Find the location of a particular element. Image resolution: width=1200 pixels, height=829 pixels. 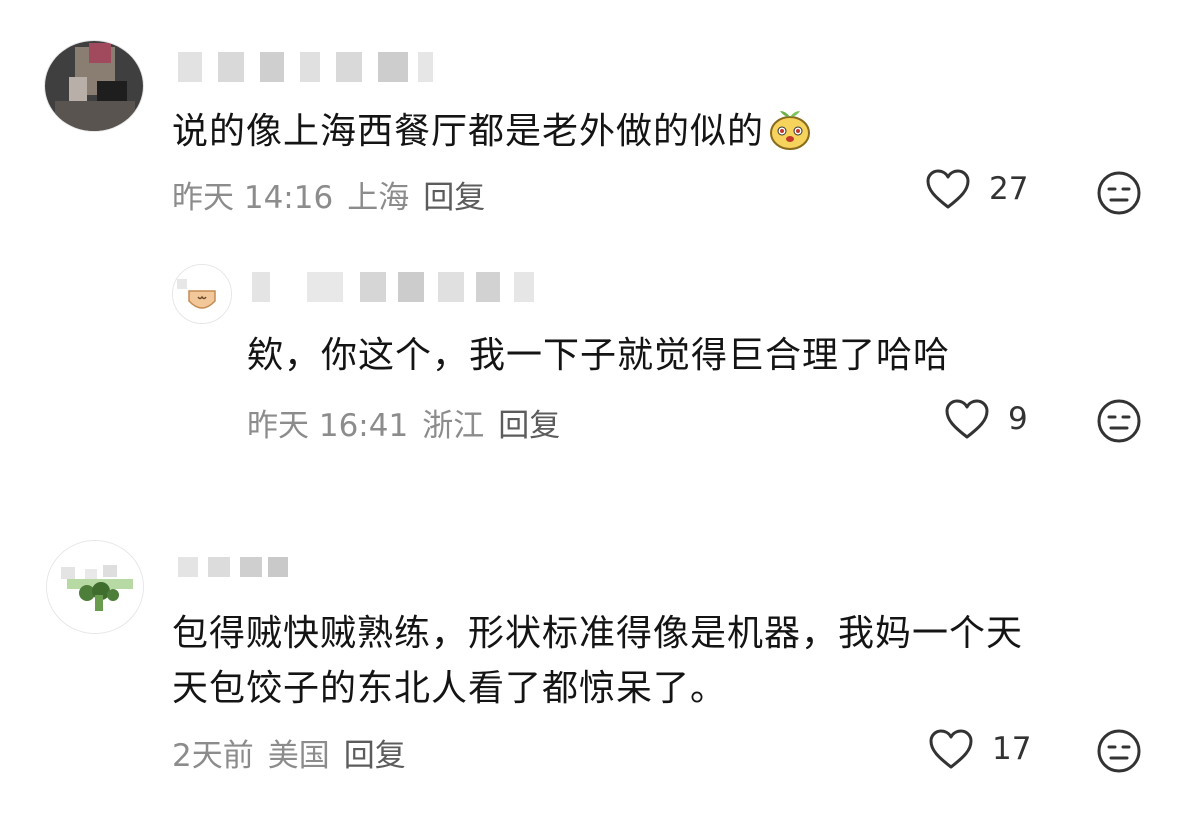

like-count: 17 is located at coordinates (1012, 749).